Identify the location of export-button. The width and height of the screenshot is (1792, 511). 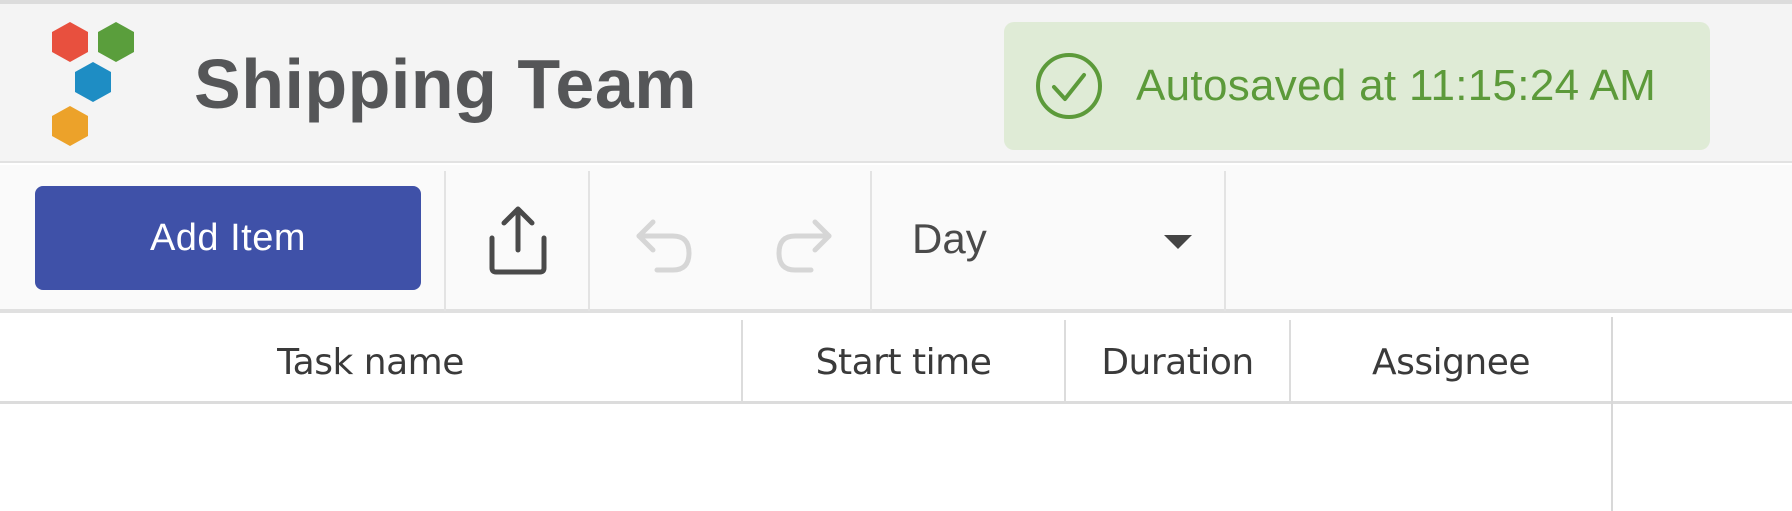
(518, 240).